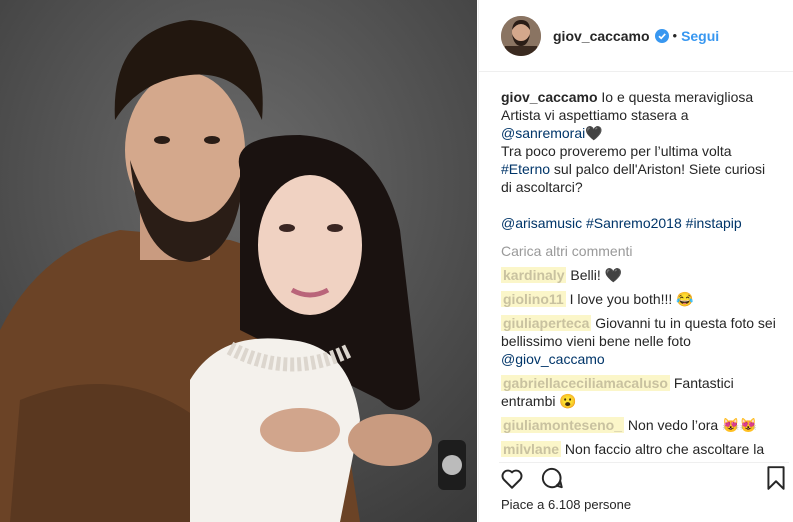 Image resolution: width=793 pixels, height=522 pixels. I want to click on comment-username: milvlane, so click(531, 449).